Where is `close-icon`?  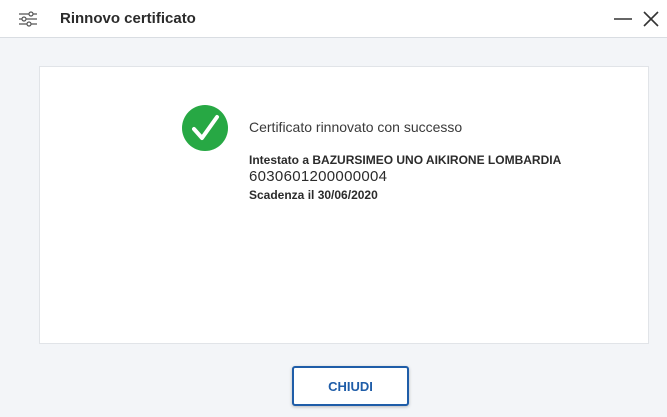
close-icon is located at coordinates (651, 19).